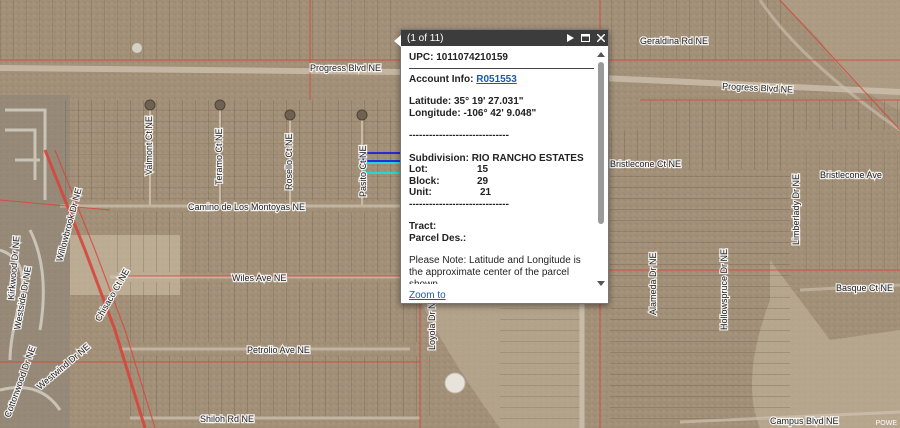  What do you see at coordinates (864, 288) in the screenshot?
I see `street-label-basque: Basque Ct NE` at bounding box center [864, 288].